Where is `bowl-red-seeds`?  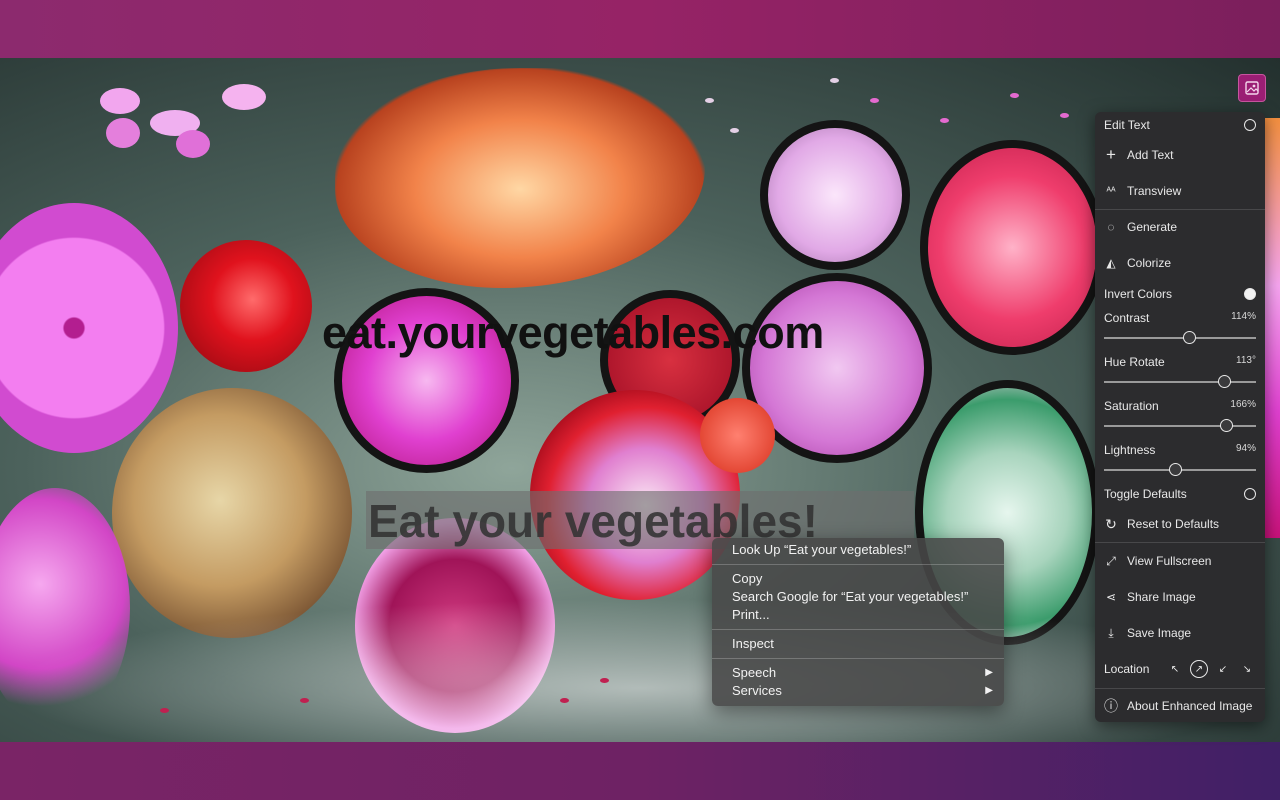 bowl-red-seeds is located at coordinates (1012, 247).